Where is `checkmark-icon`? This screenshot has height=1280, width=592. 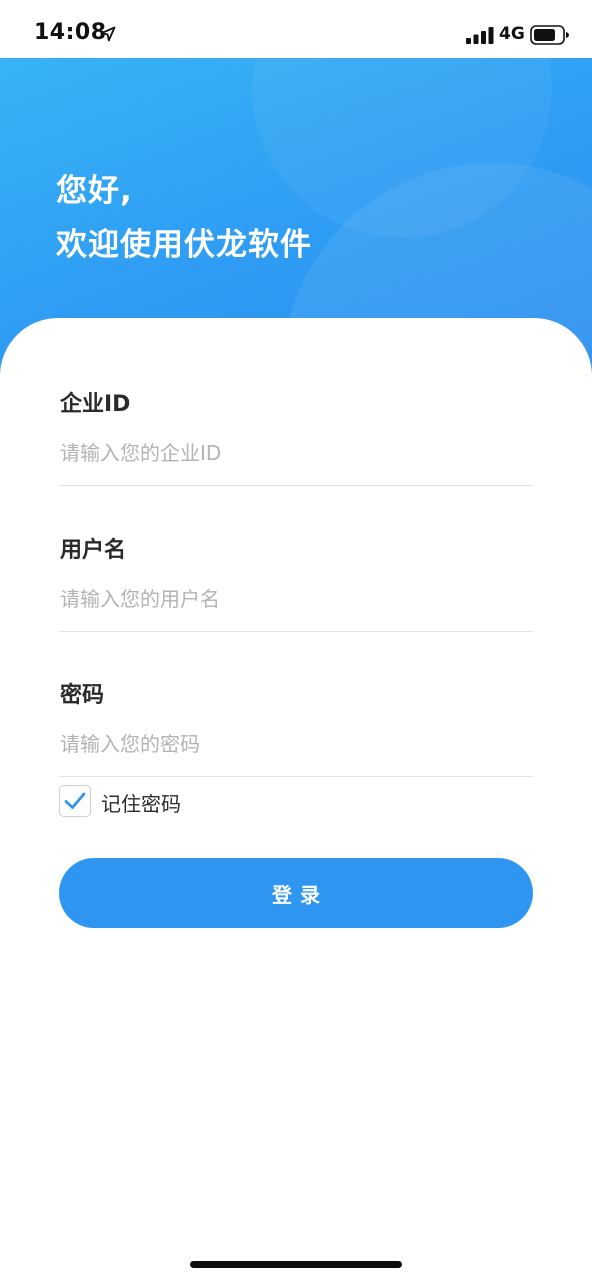
checkmark-icon is located at coordinates (75, 800).